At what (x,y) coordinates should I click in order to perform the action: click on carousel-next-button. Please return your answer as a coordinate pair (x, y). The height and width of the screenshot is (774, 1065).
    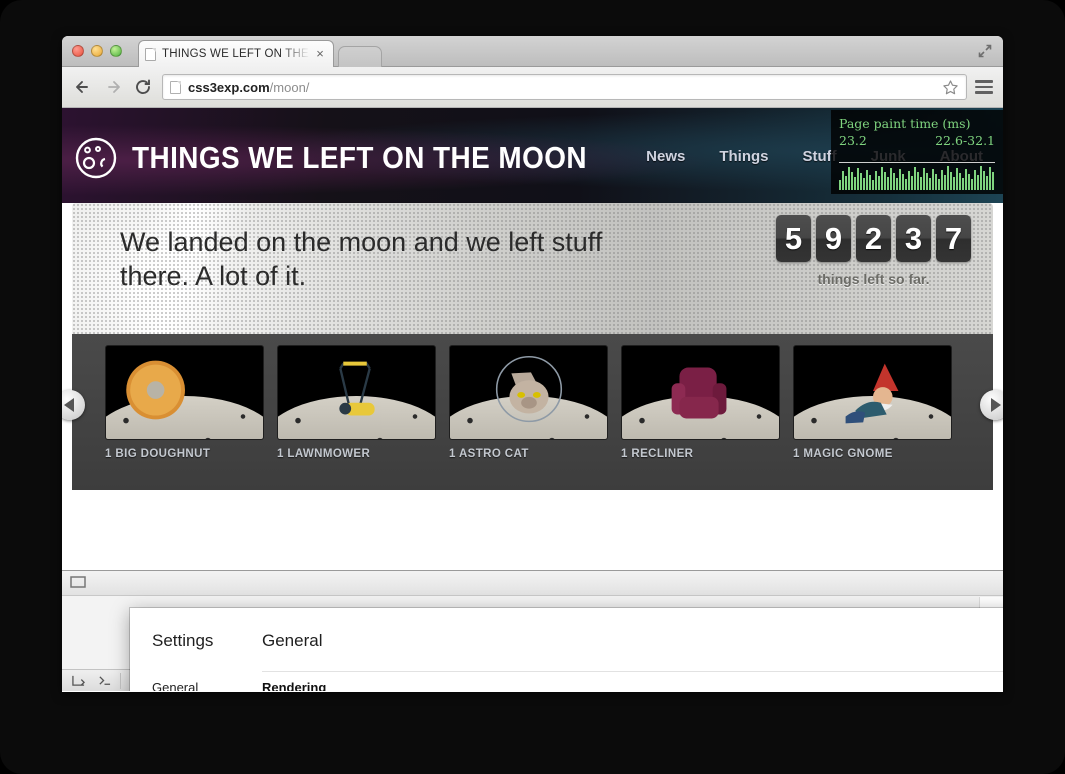
    Looking at the image, I should click on (991, 405).